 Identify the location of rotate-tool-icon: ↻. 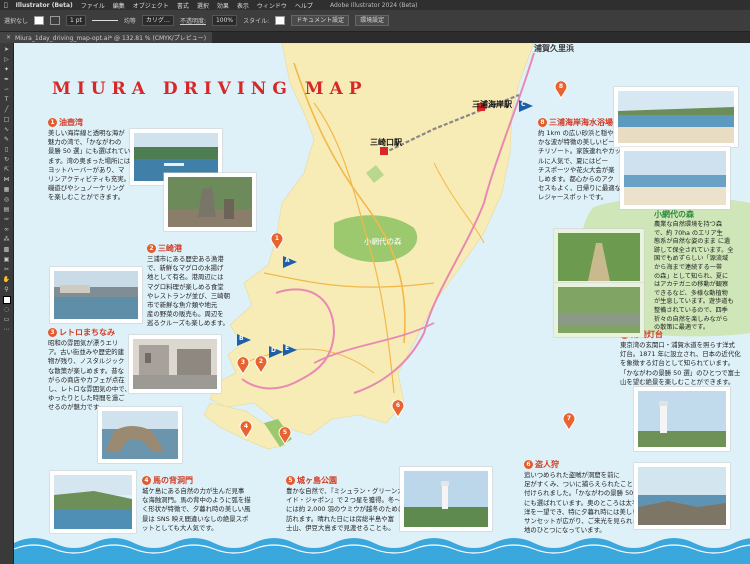
(7, 160).